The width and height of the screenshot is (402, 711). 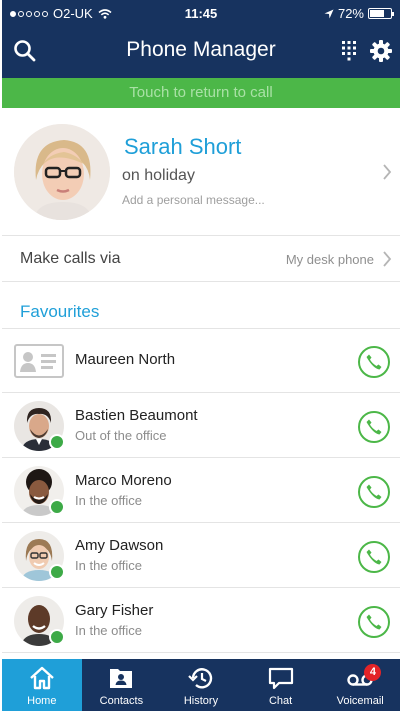 I want to click on profile-name: Sarah Short, so click(x=183, y=146).